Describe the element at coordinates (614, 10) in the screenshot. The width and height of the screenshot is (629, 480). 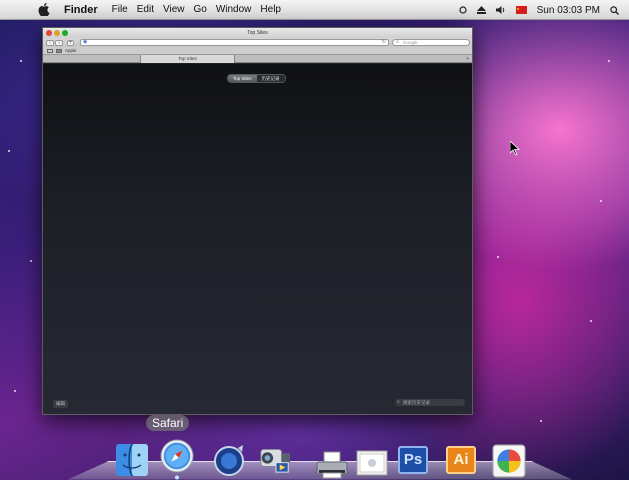
I see `spotlight-icon` at that location.